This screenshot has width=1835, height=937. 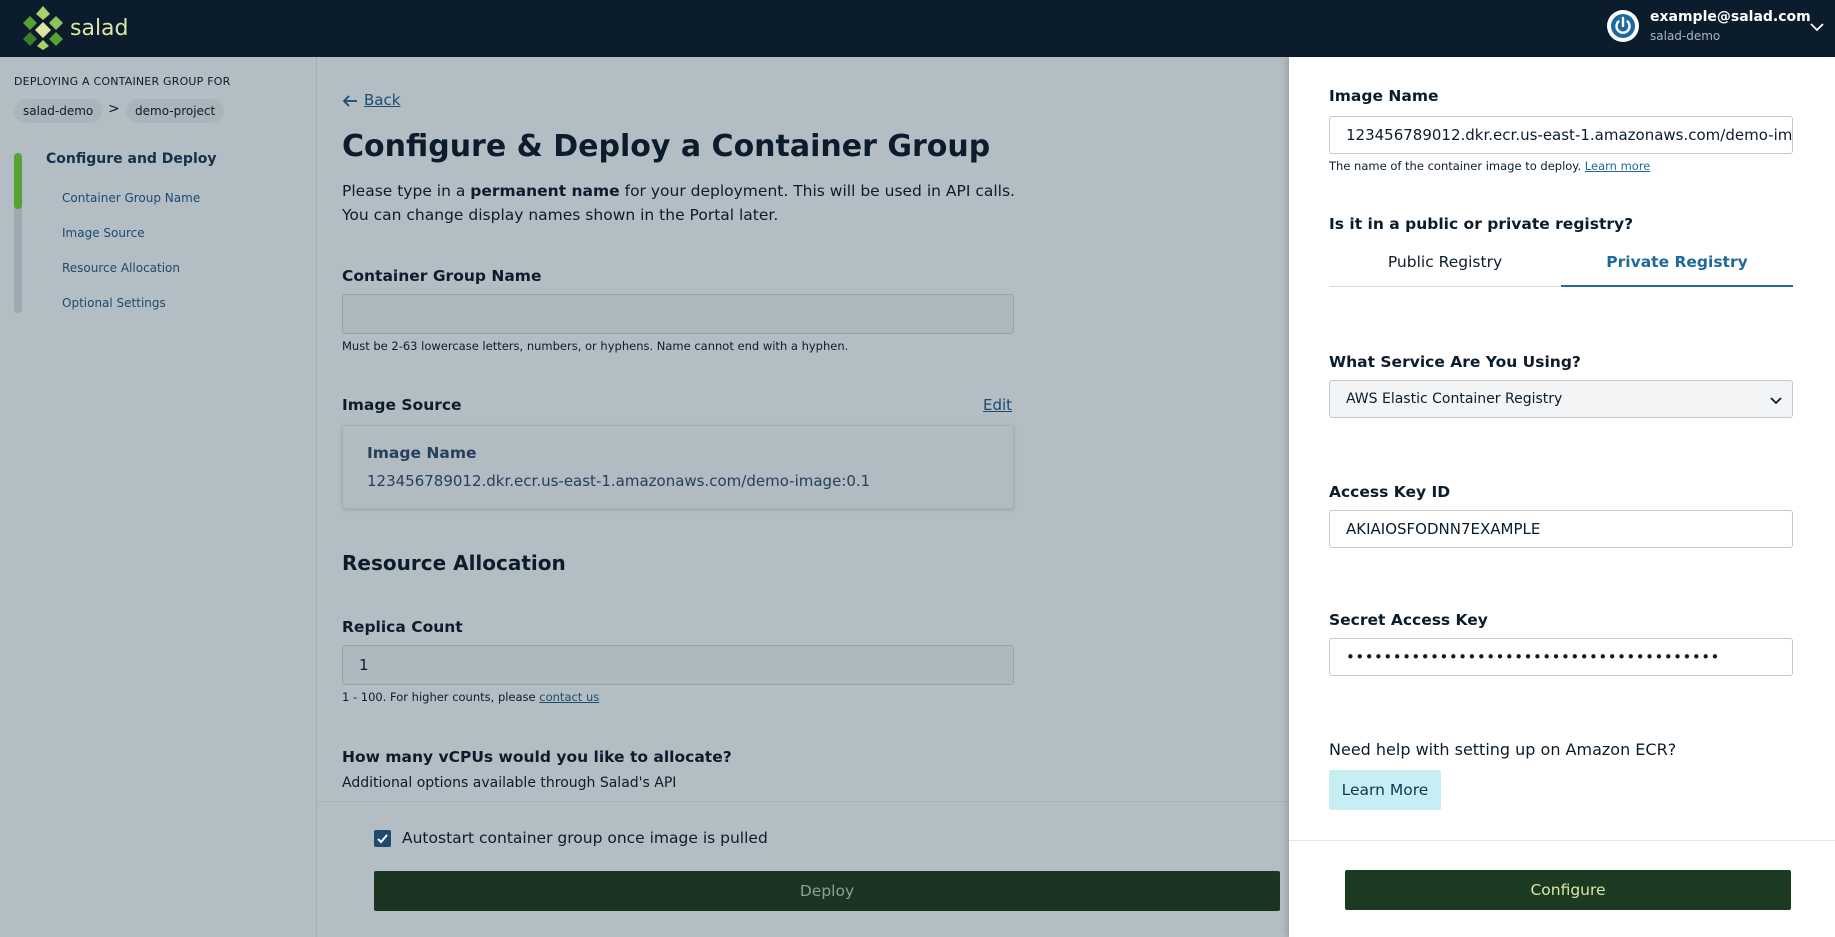 What do you see at coordinates (666, 146) in the screenshot?
I see `page-title: Configure & Deploy a Container Group` at bounding box center [666, 146].